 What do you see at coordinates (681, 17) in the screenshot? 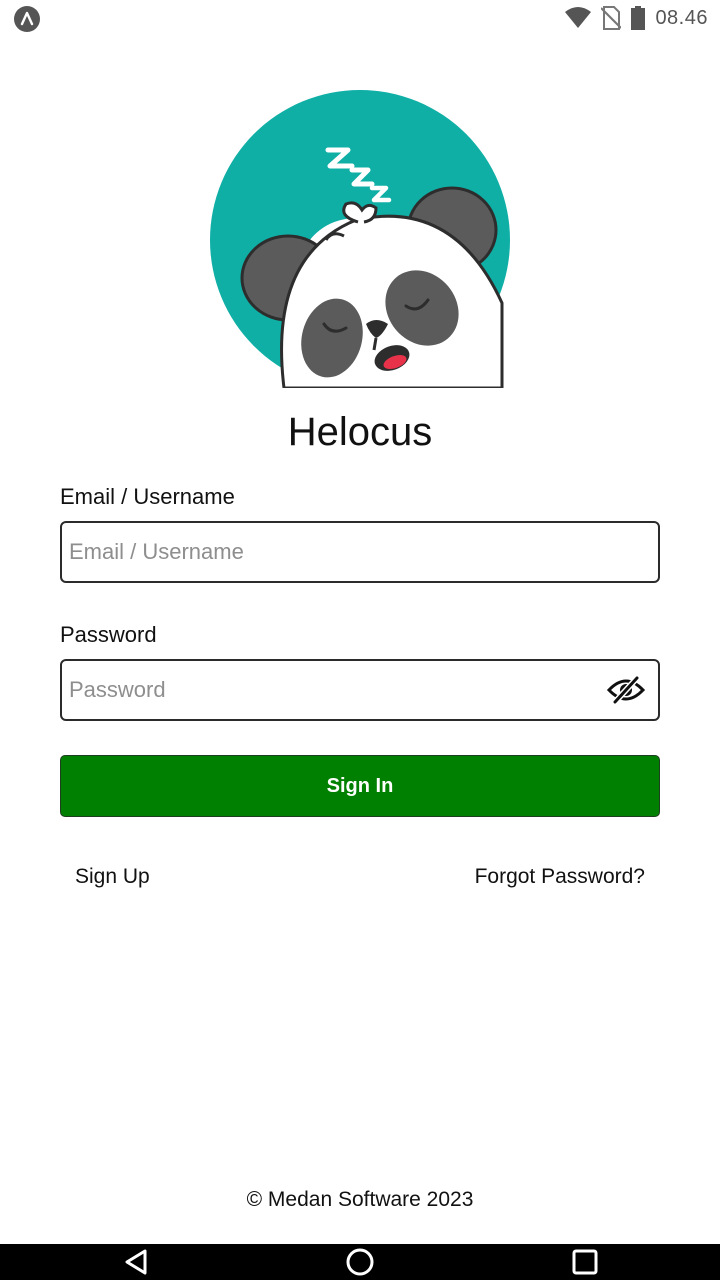
I see `status-time: 08.46` at bounding box center [681, 17].